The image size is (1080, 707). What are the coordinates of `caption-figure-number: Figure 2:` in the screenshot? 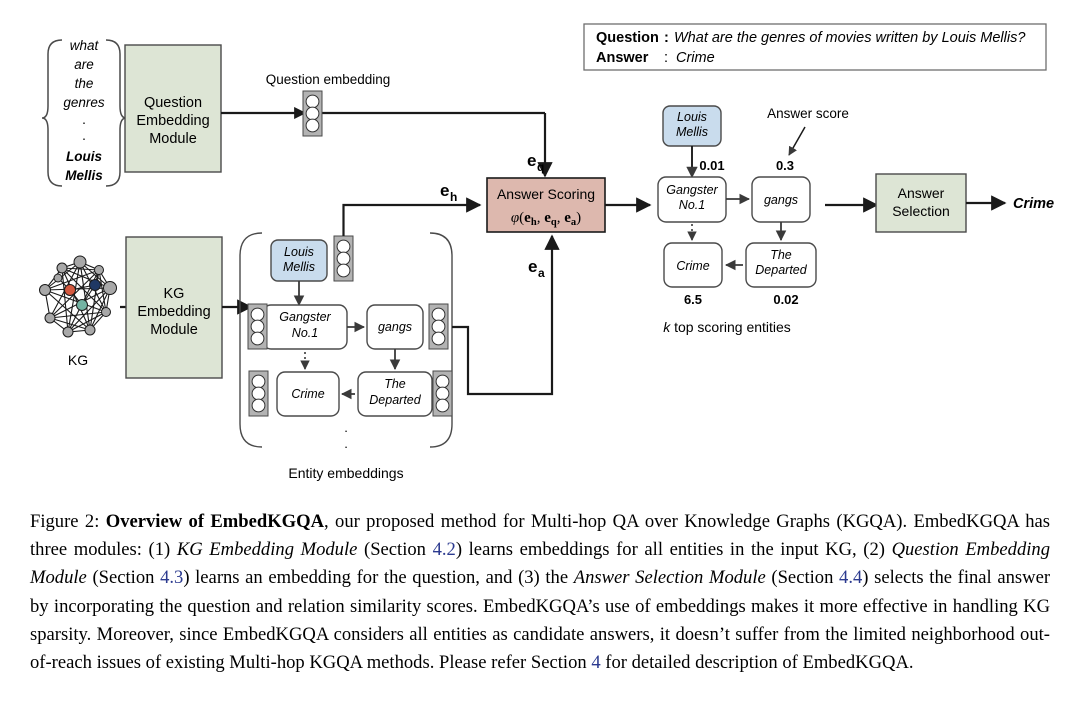 It's located at (65, 521).